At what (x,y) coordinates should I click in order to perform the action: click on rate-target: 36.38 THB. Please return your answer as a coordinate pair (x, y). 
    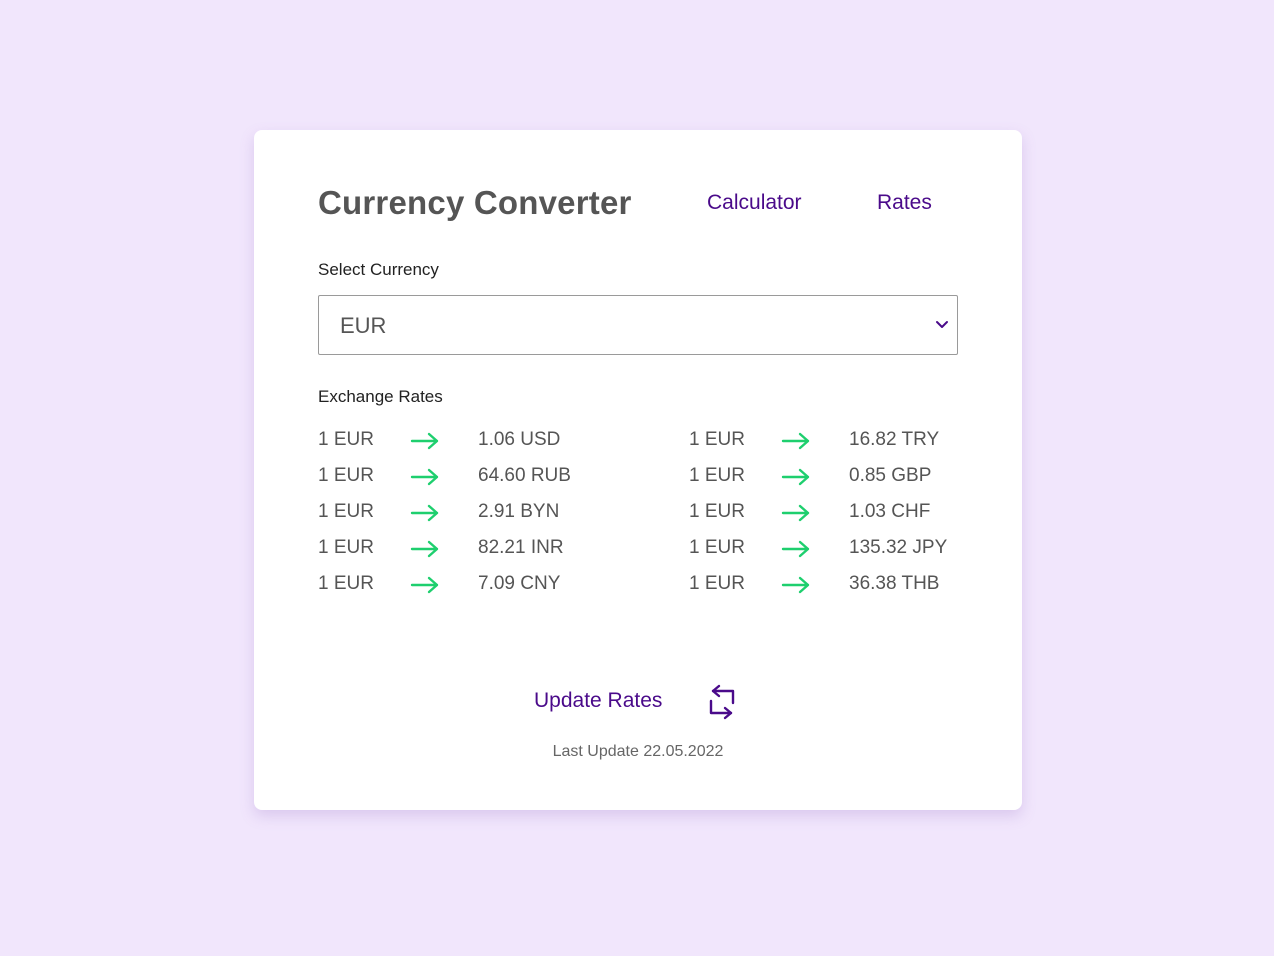
    Looking at the image, I should click on (894, 583).